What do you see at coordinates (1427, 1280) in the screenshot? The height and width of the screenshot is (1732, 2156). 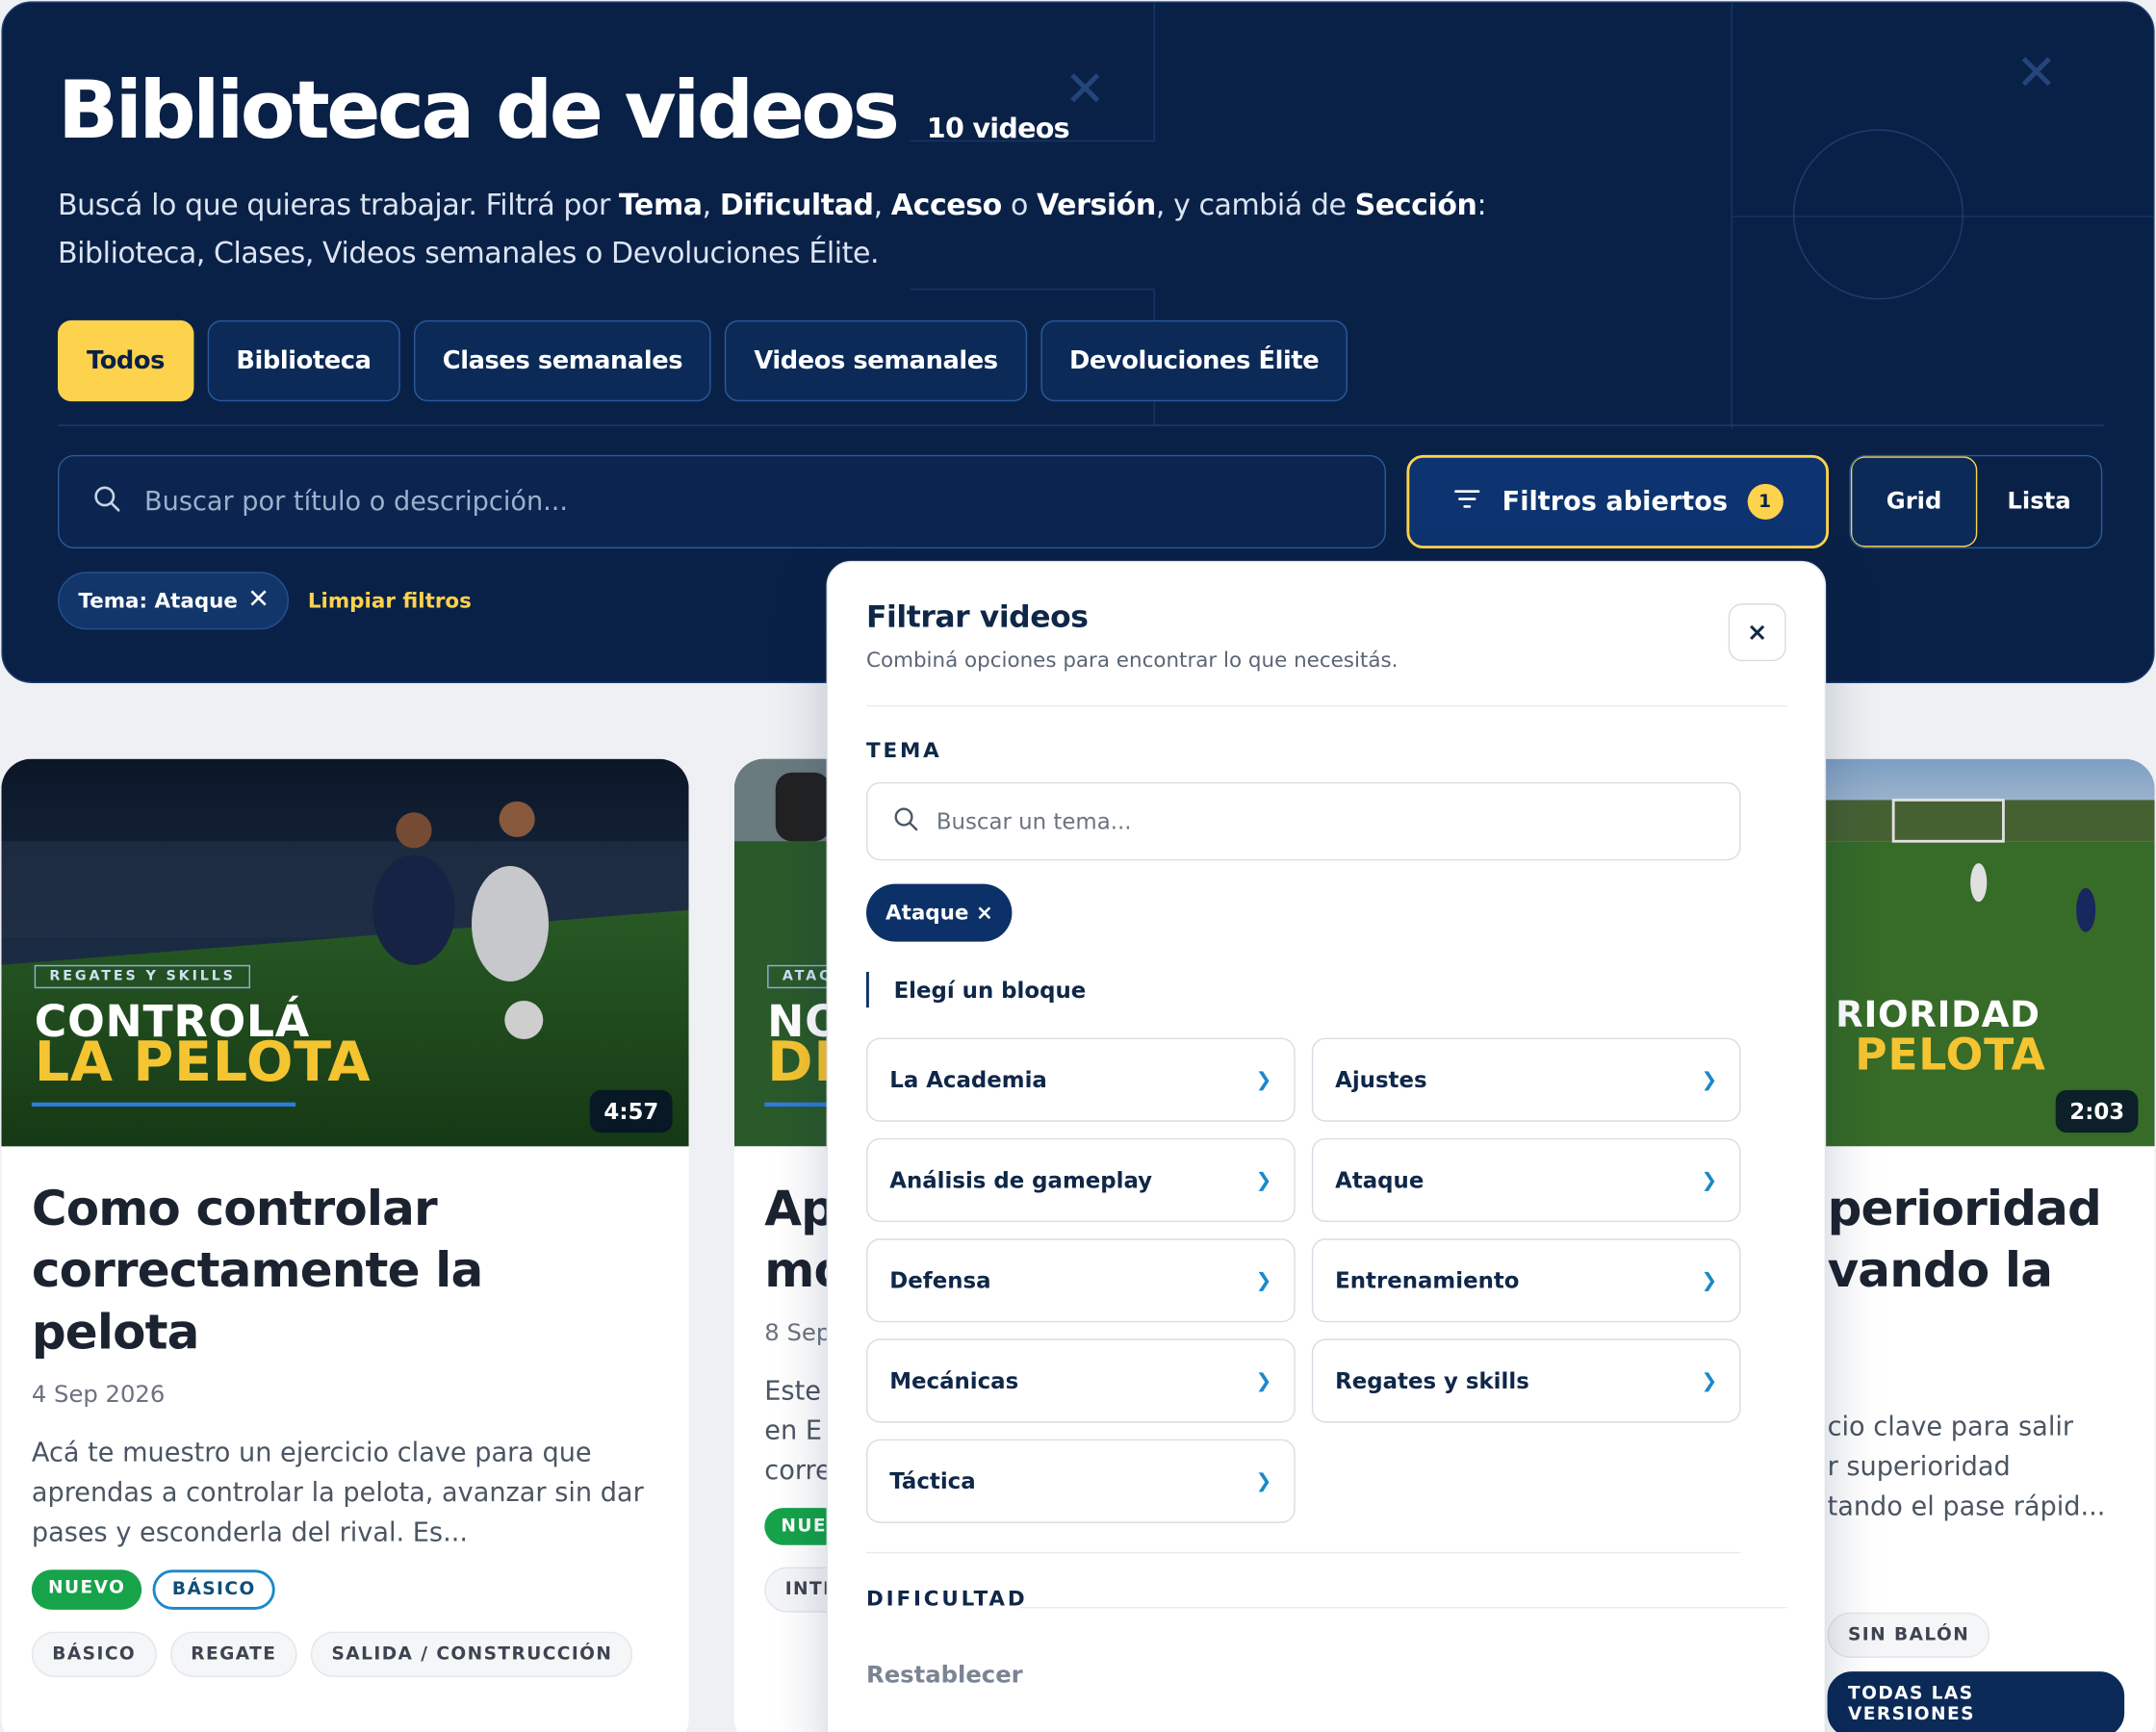 I see `tema-option-label: Entrenamiento` at bounding box center [1427, 1280].